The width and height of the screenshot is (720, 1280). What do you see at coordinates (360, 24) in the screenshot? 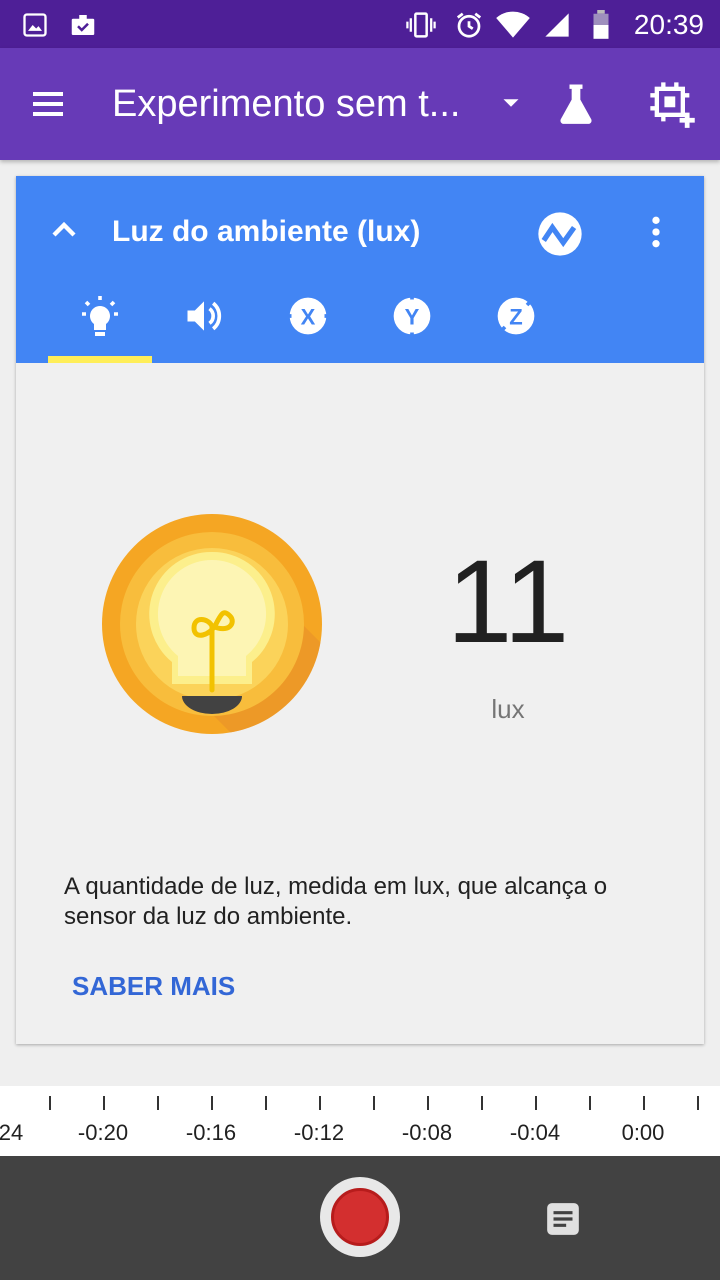
I see `status-bar: 20:39` at bounding box center [360, 24].